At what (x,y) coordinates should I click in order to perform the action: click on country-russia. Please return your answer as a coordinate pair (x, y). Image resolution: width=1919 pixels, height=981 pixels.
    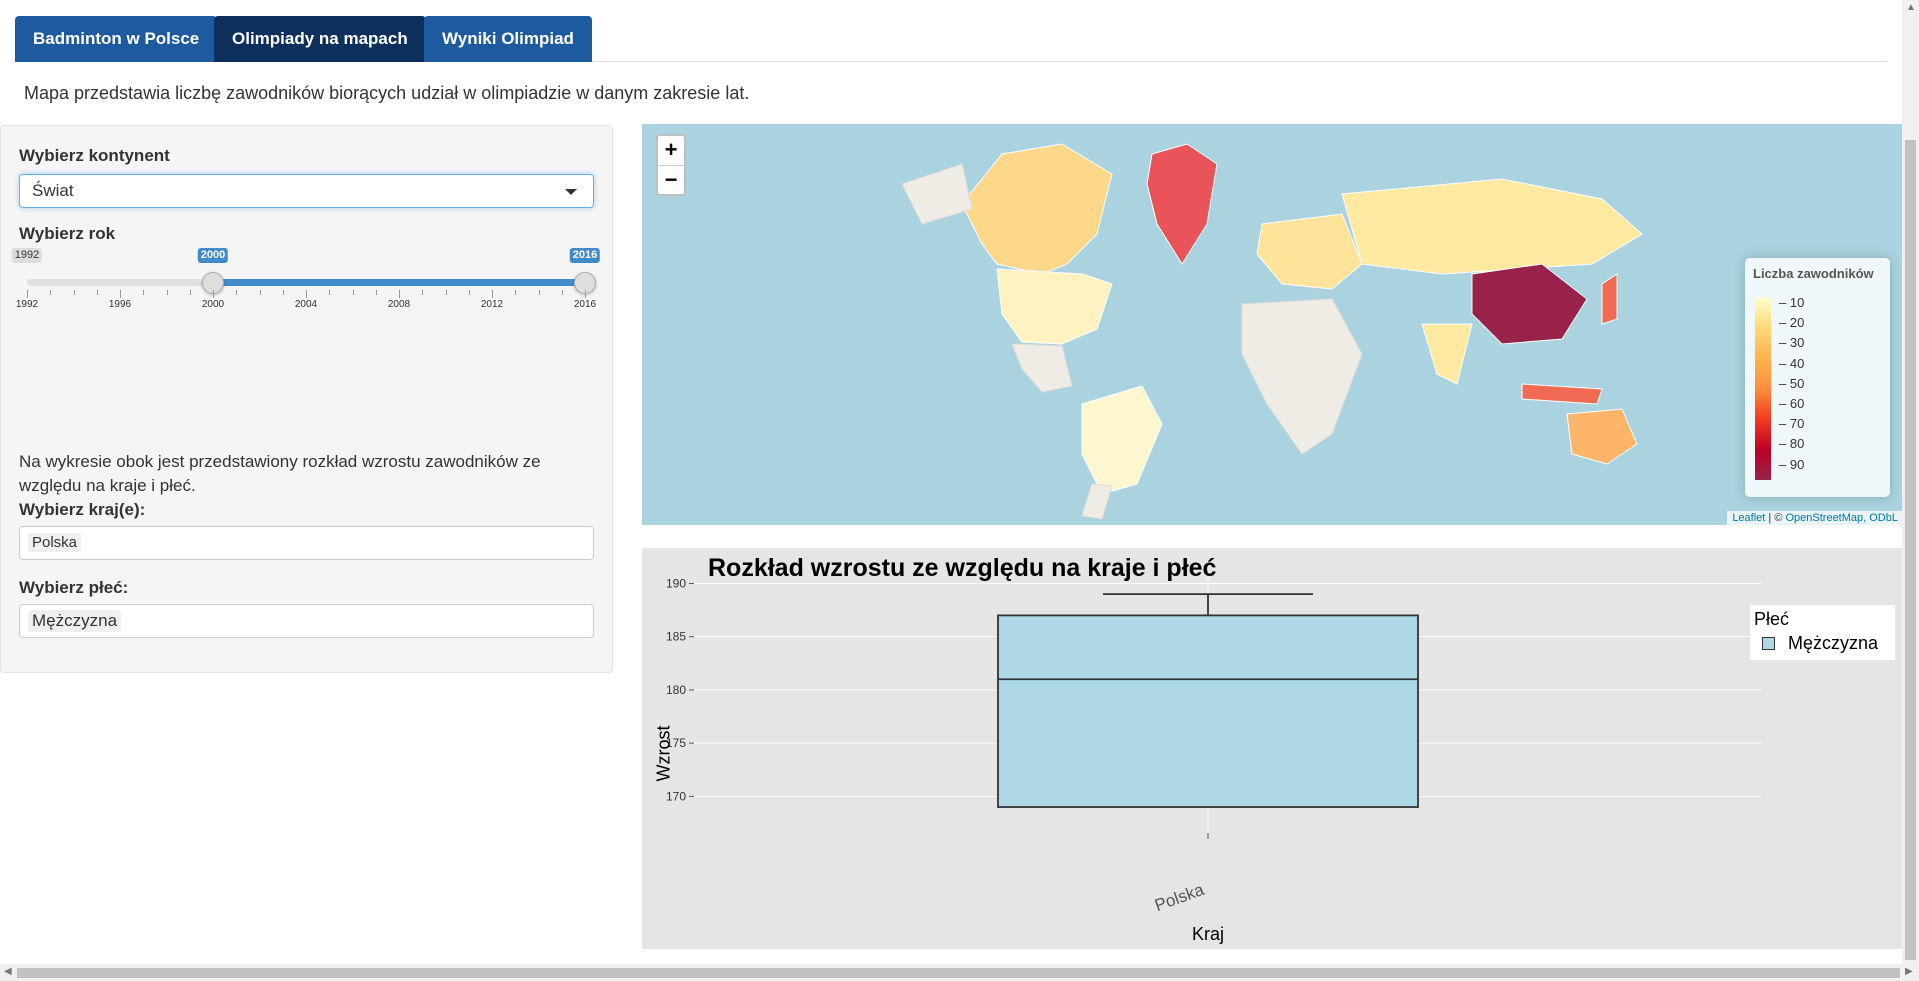
    Looking at the image, I should click on (1492, 226).